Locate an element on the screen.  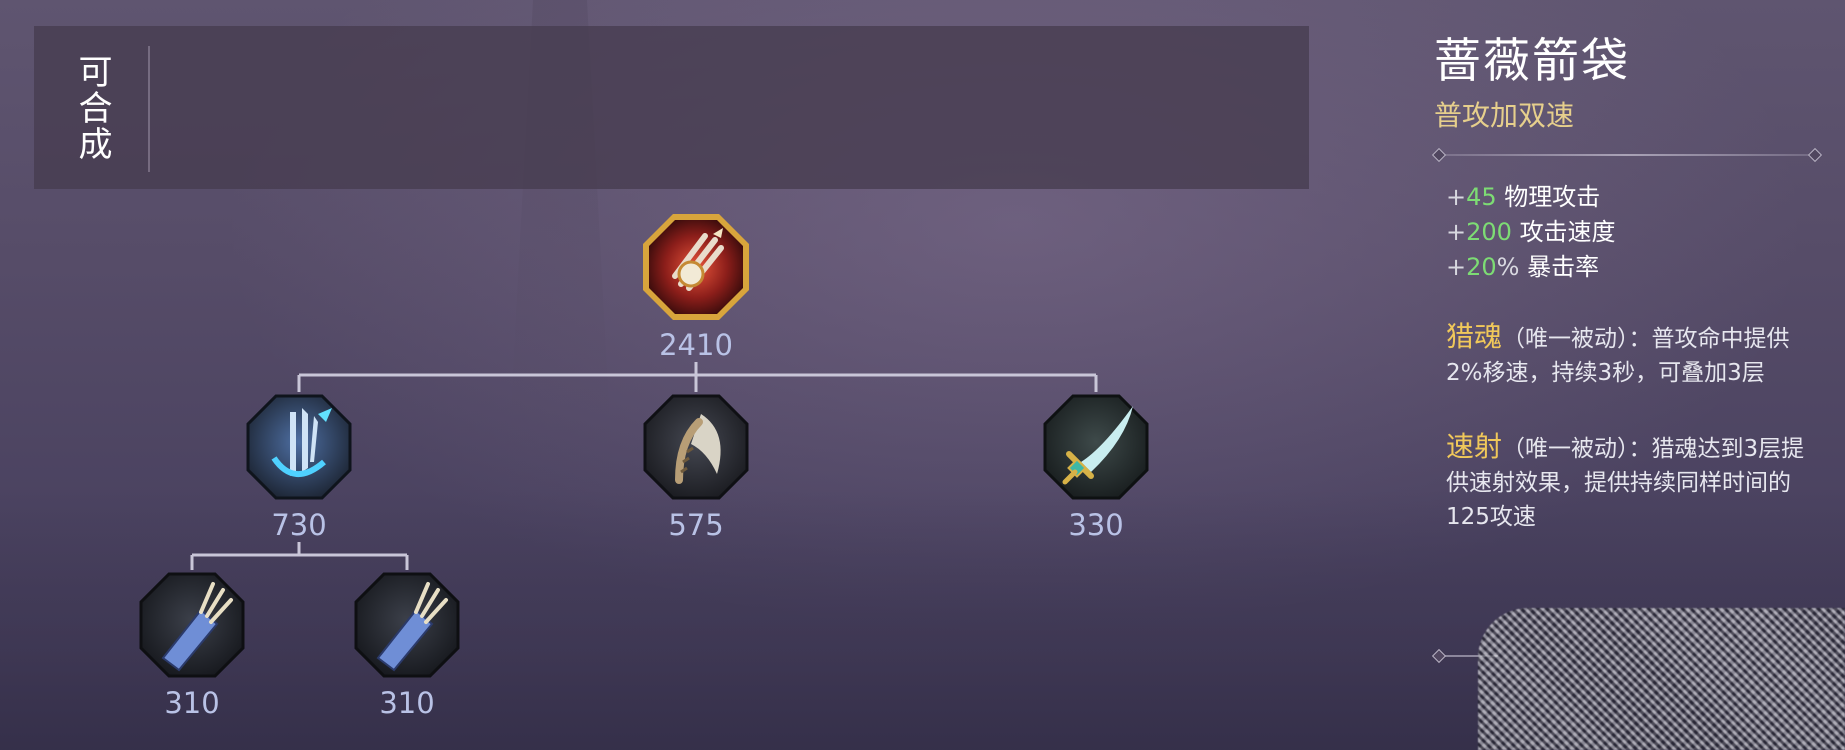
level2-price-2: 310 is located at coordinates (407, 703).